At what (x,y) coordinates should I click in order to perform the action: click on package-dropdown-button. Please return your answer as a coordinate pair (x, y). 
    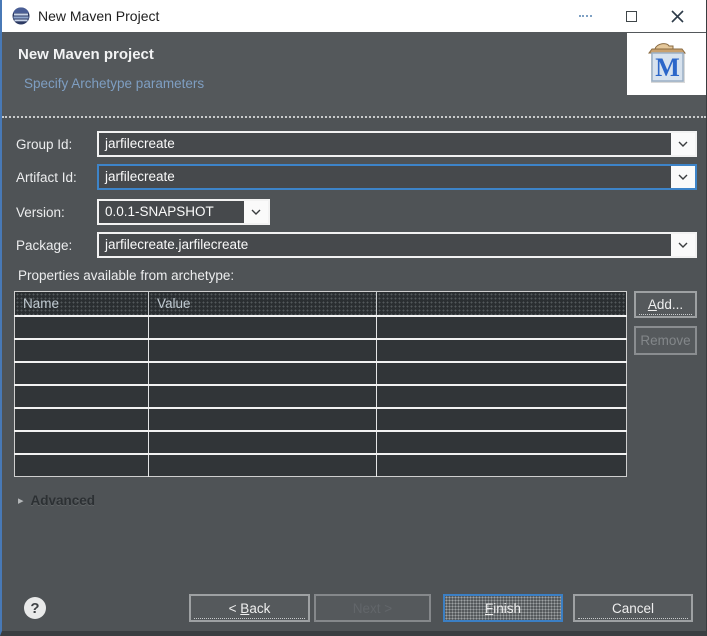
    Looking at the image, I should click on (683, 245).